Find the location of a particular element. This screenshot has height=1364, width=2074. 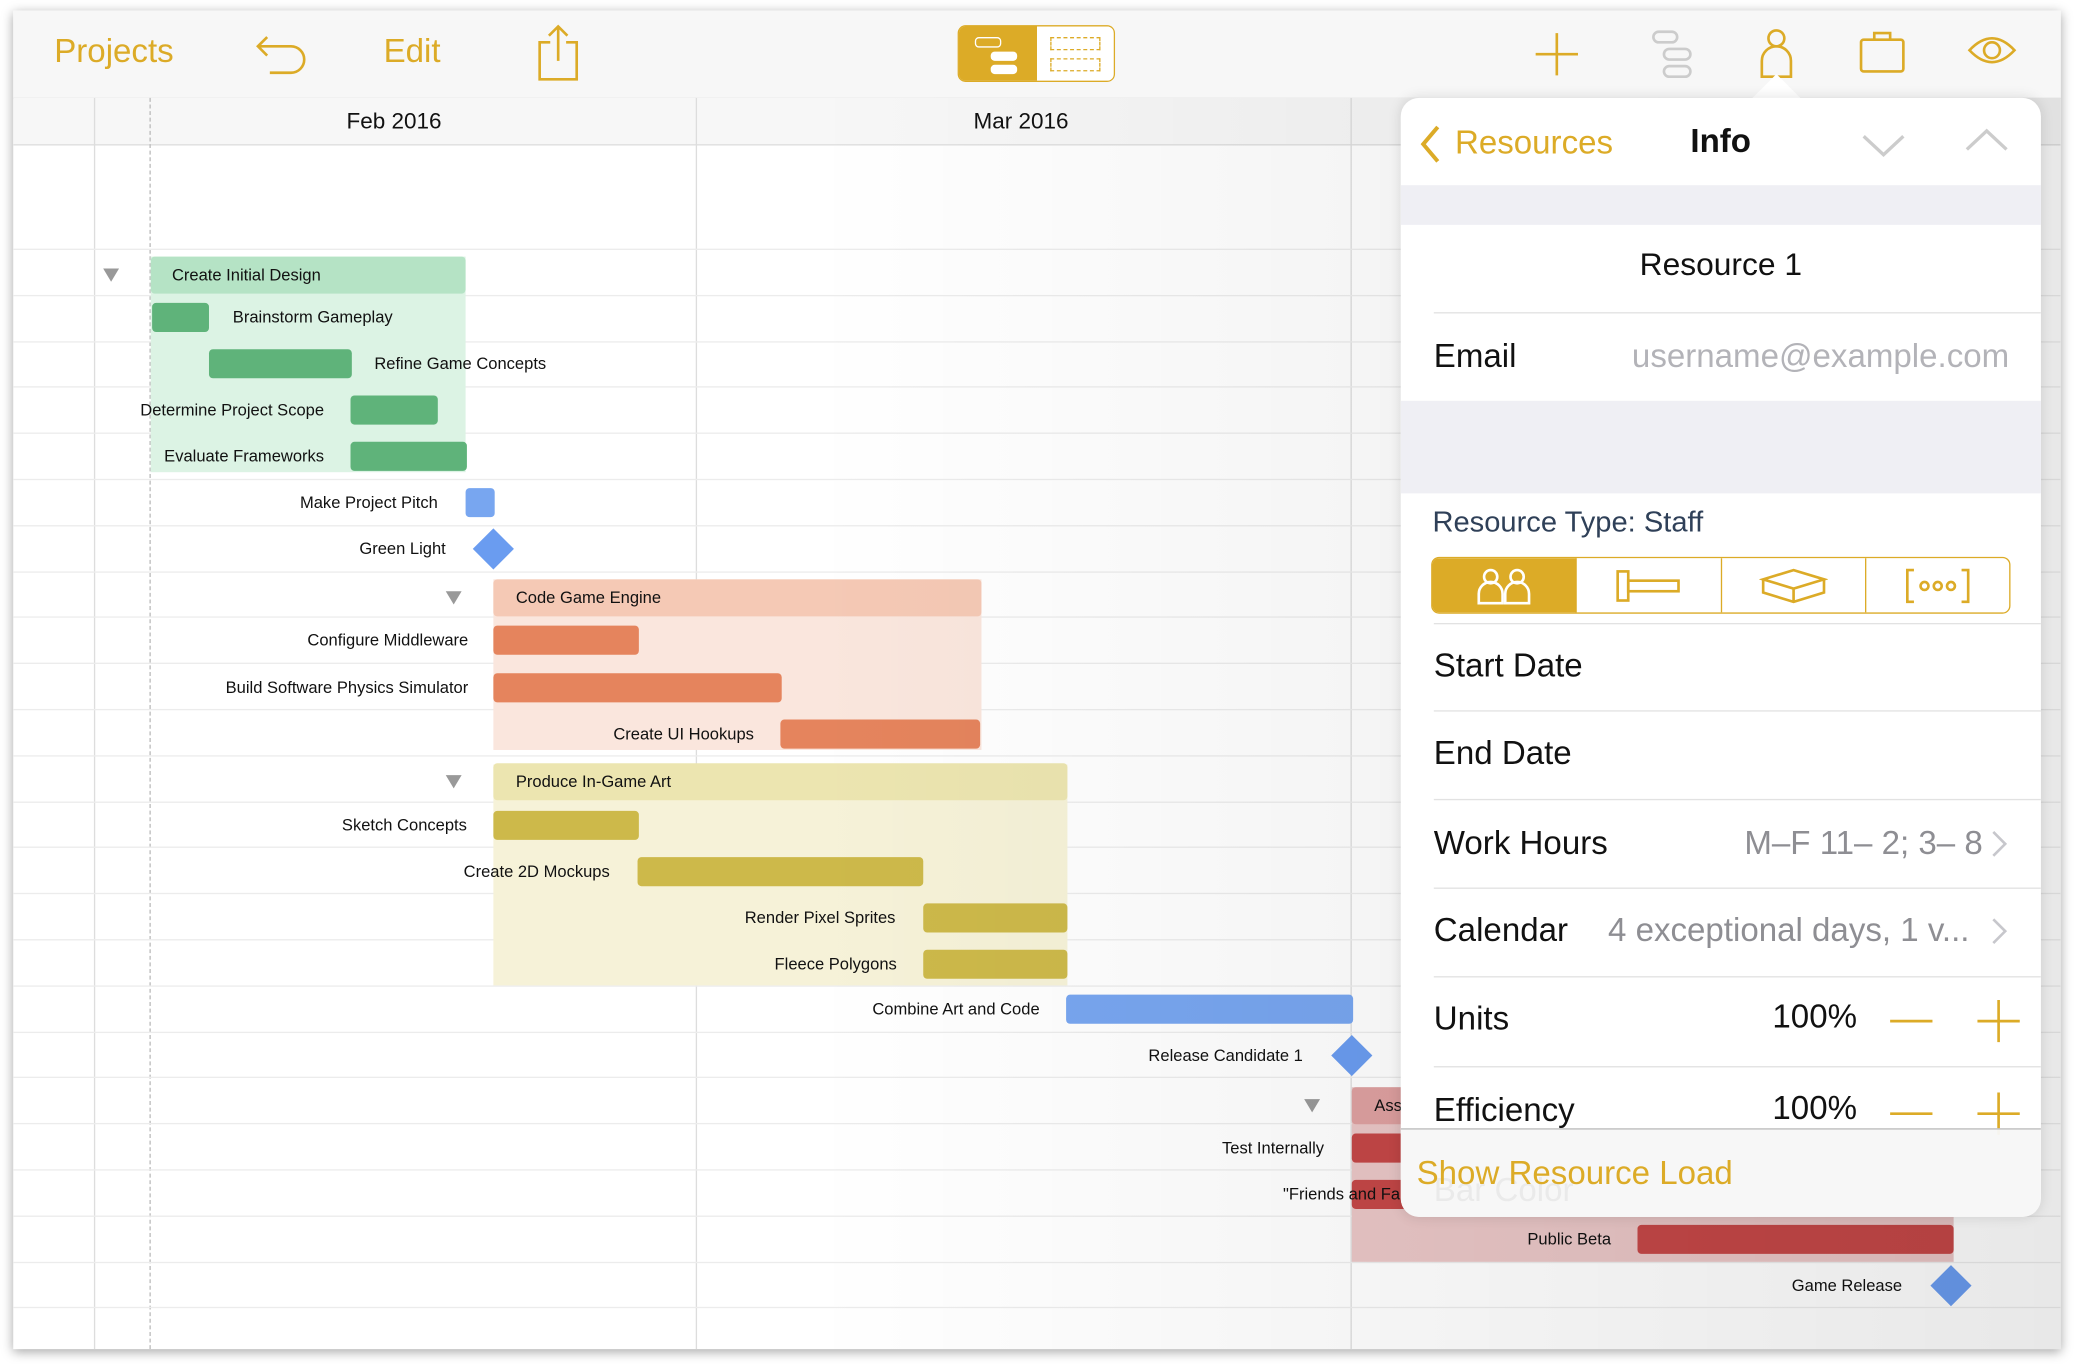

work-hours-label: Work Hours is located at coordinates (1521, 844).